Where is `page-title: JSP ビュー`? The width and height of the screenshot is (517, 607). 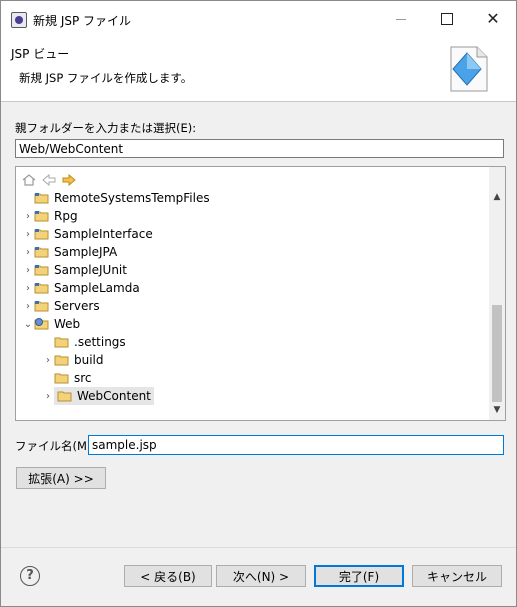 page-title: JSP ビュー is located at coordinates (40, 54).